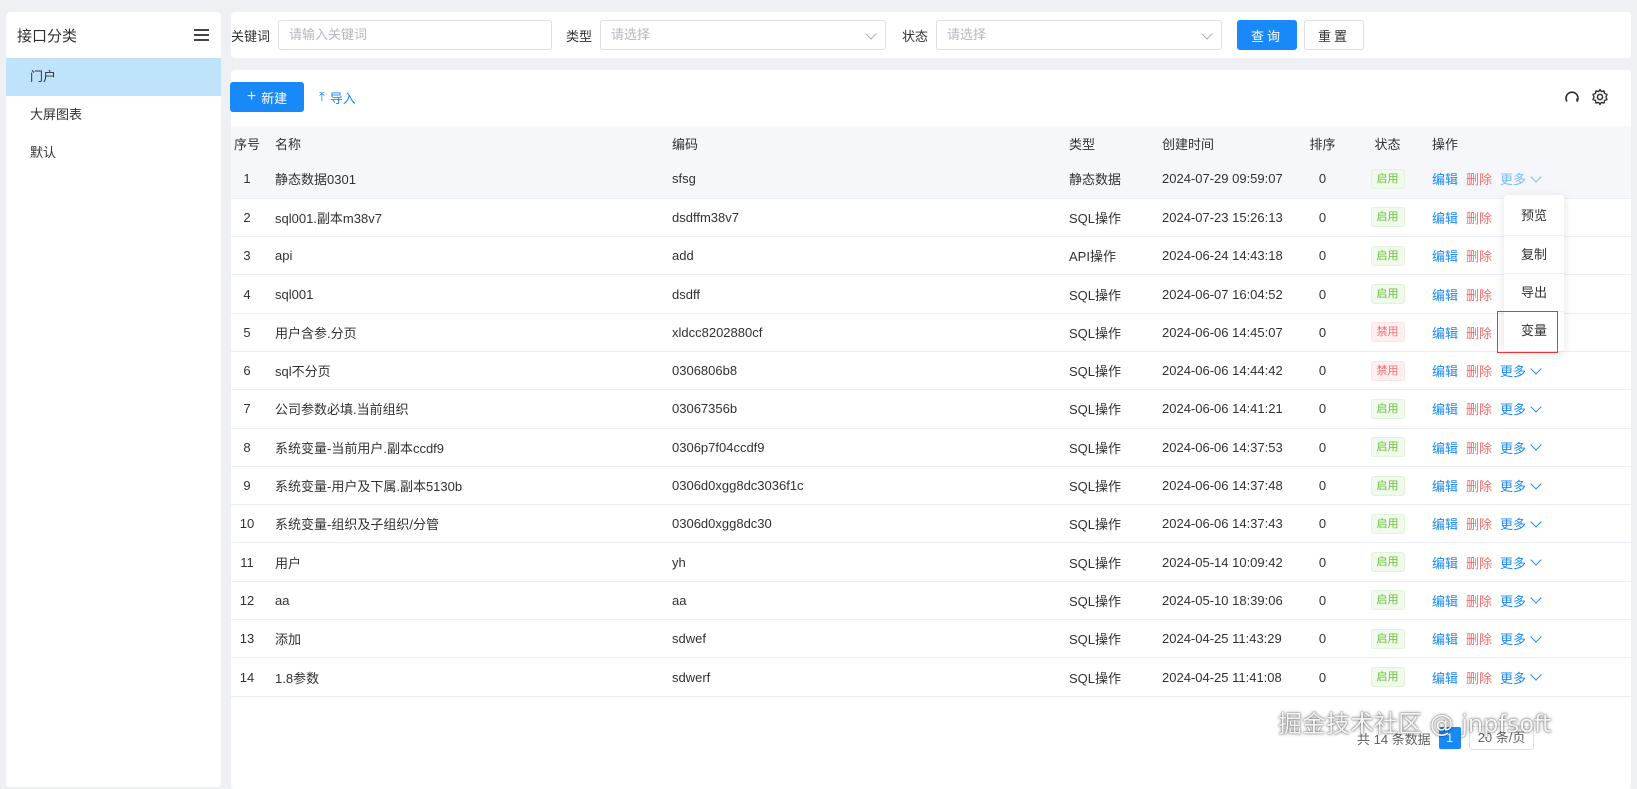 The image size is (1637, 789). What do you see at coordinates (1079, 35) in the screenshot?
I see `status-select: 请选择` at bounding box center [1079, 35].